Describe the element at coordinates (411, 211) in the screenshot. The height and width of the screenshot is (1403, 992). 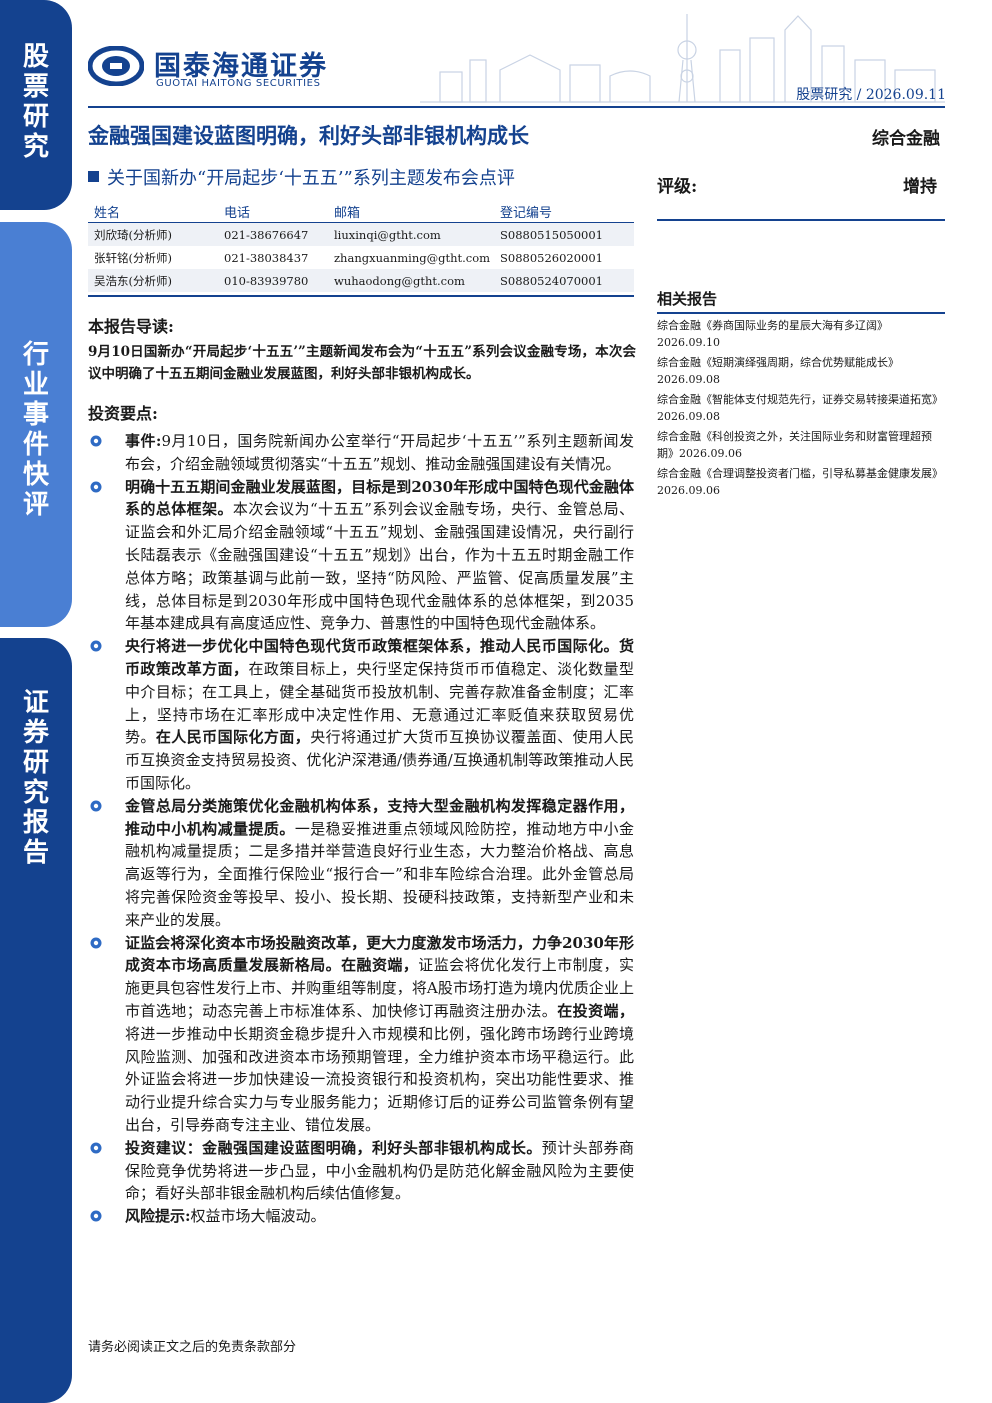
I see `column-header-email: 邮箱` at that location.